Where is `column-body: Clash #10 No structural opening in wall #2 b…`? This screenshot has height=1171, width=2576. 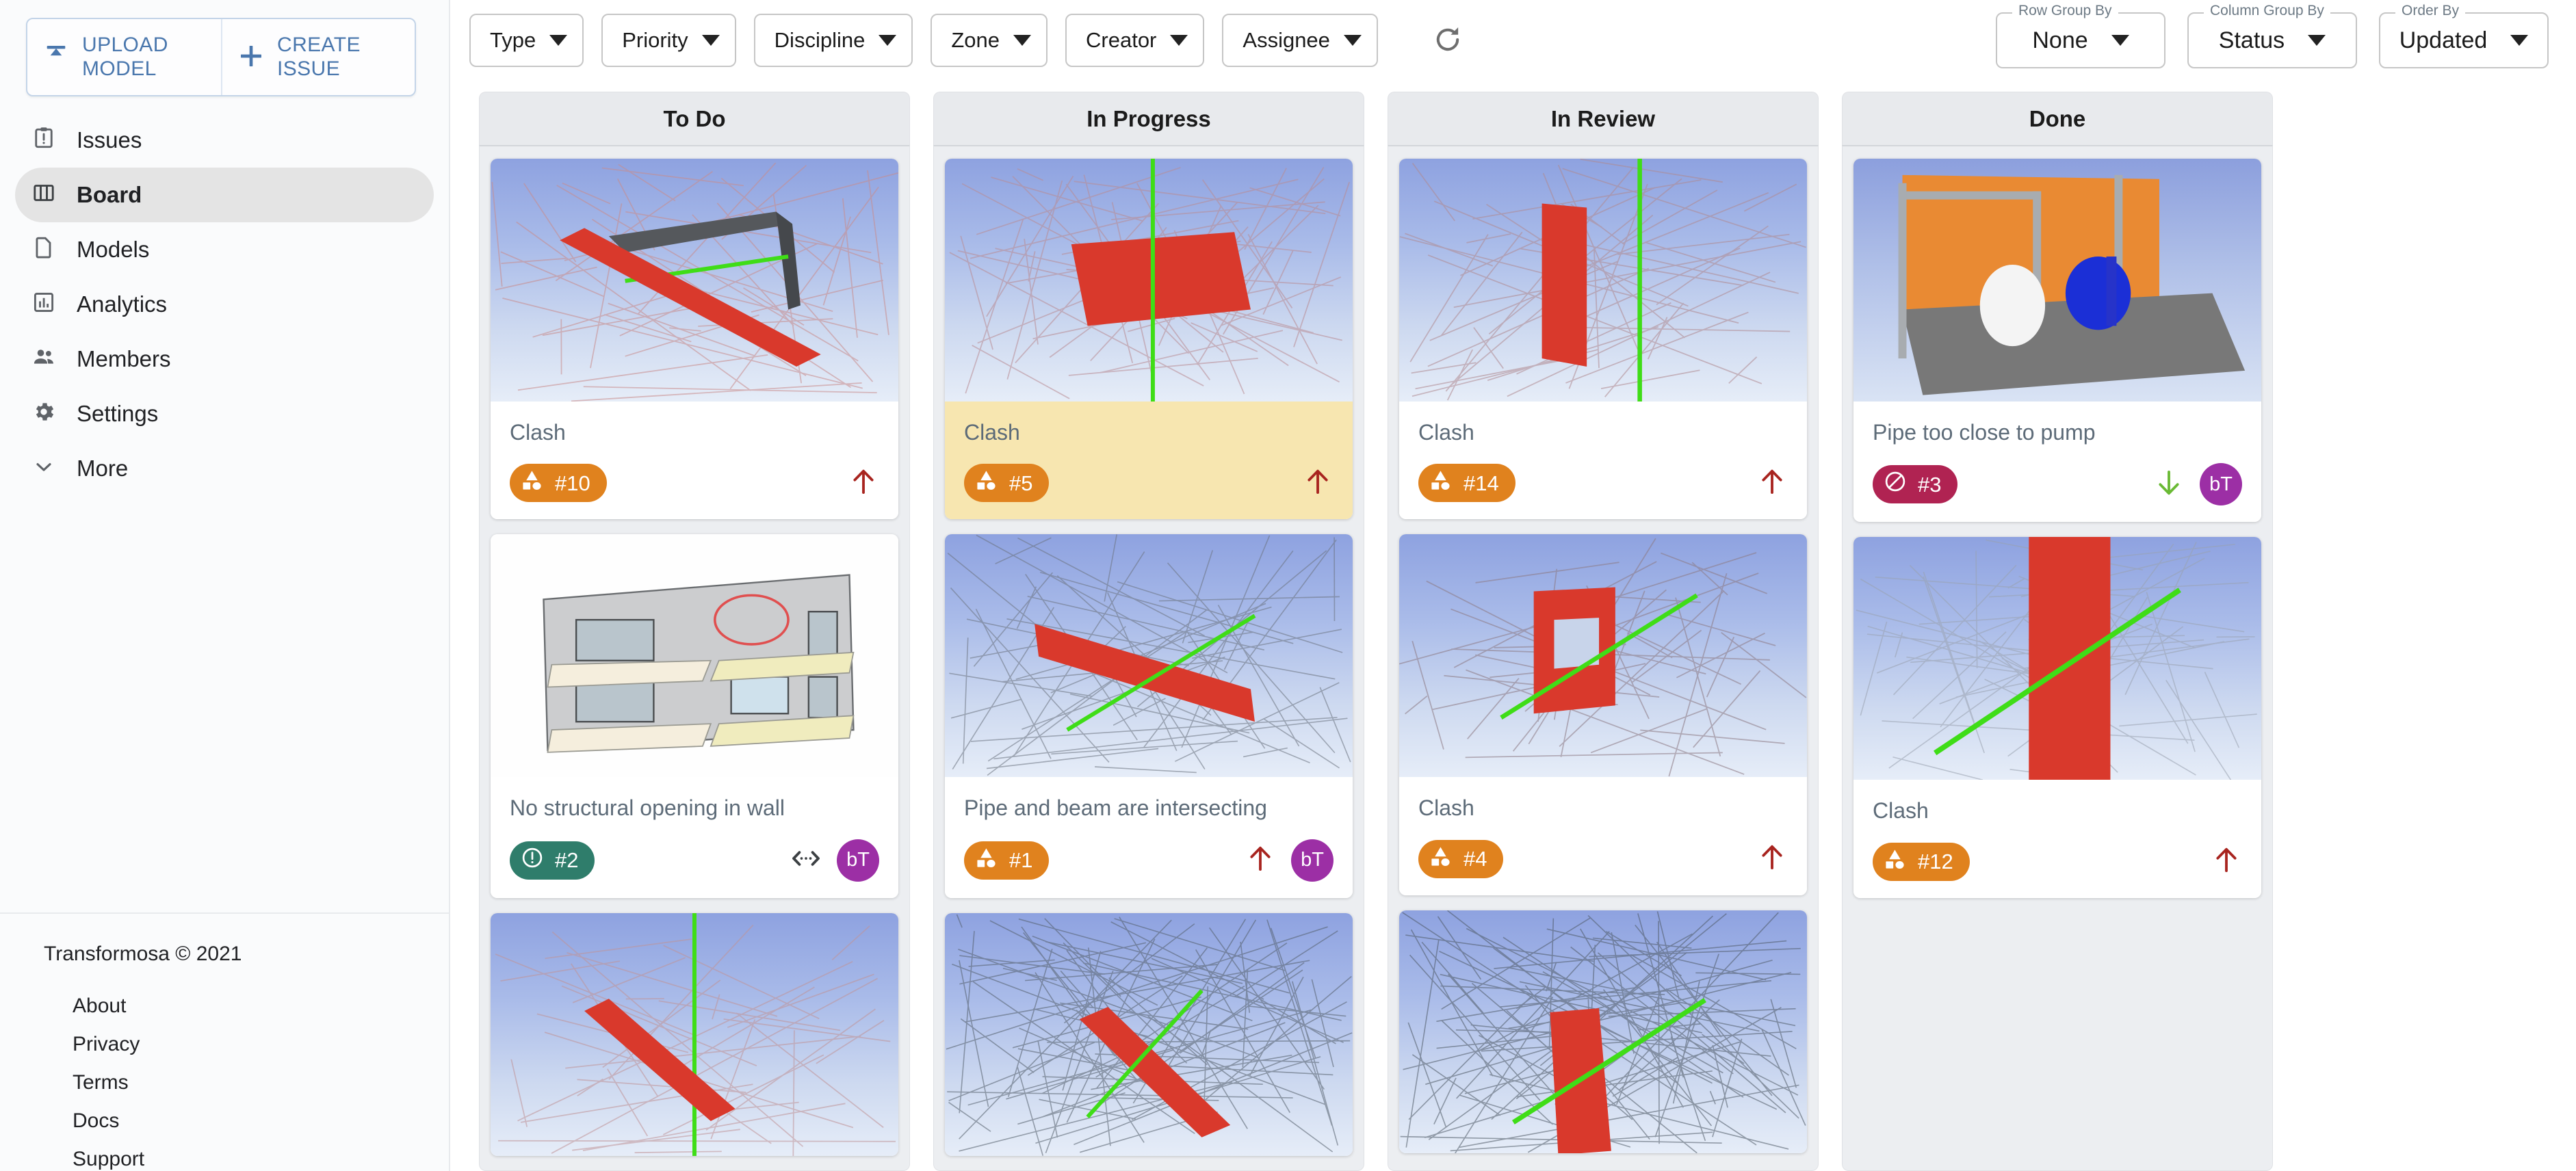
column-body: Clash #10 No structural opening in wall #2 b… is located at coordinates (694, 658).